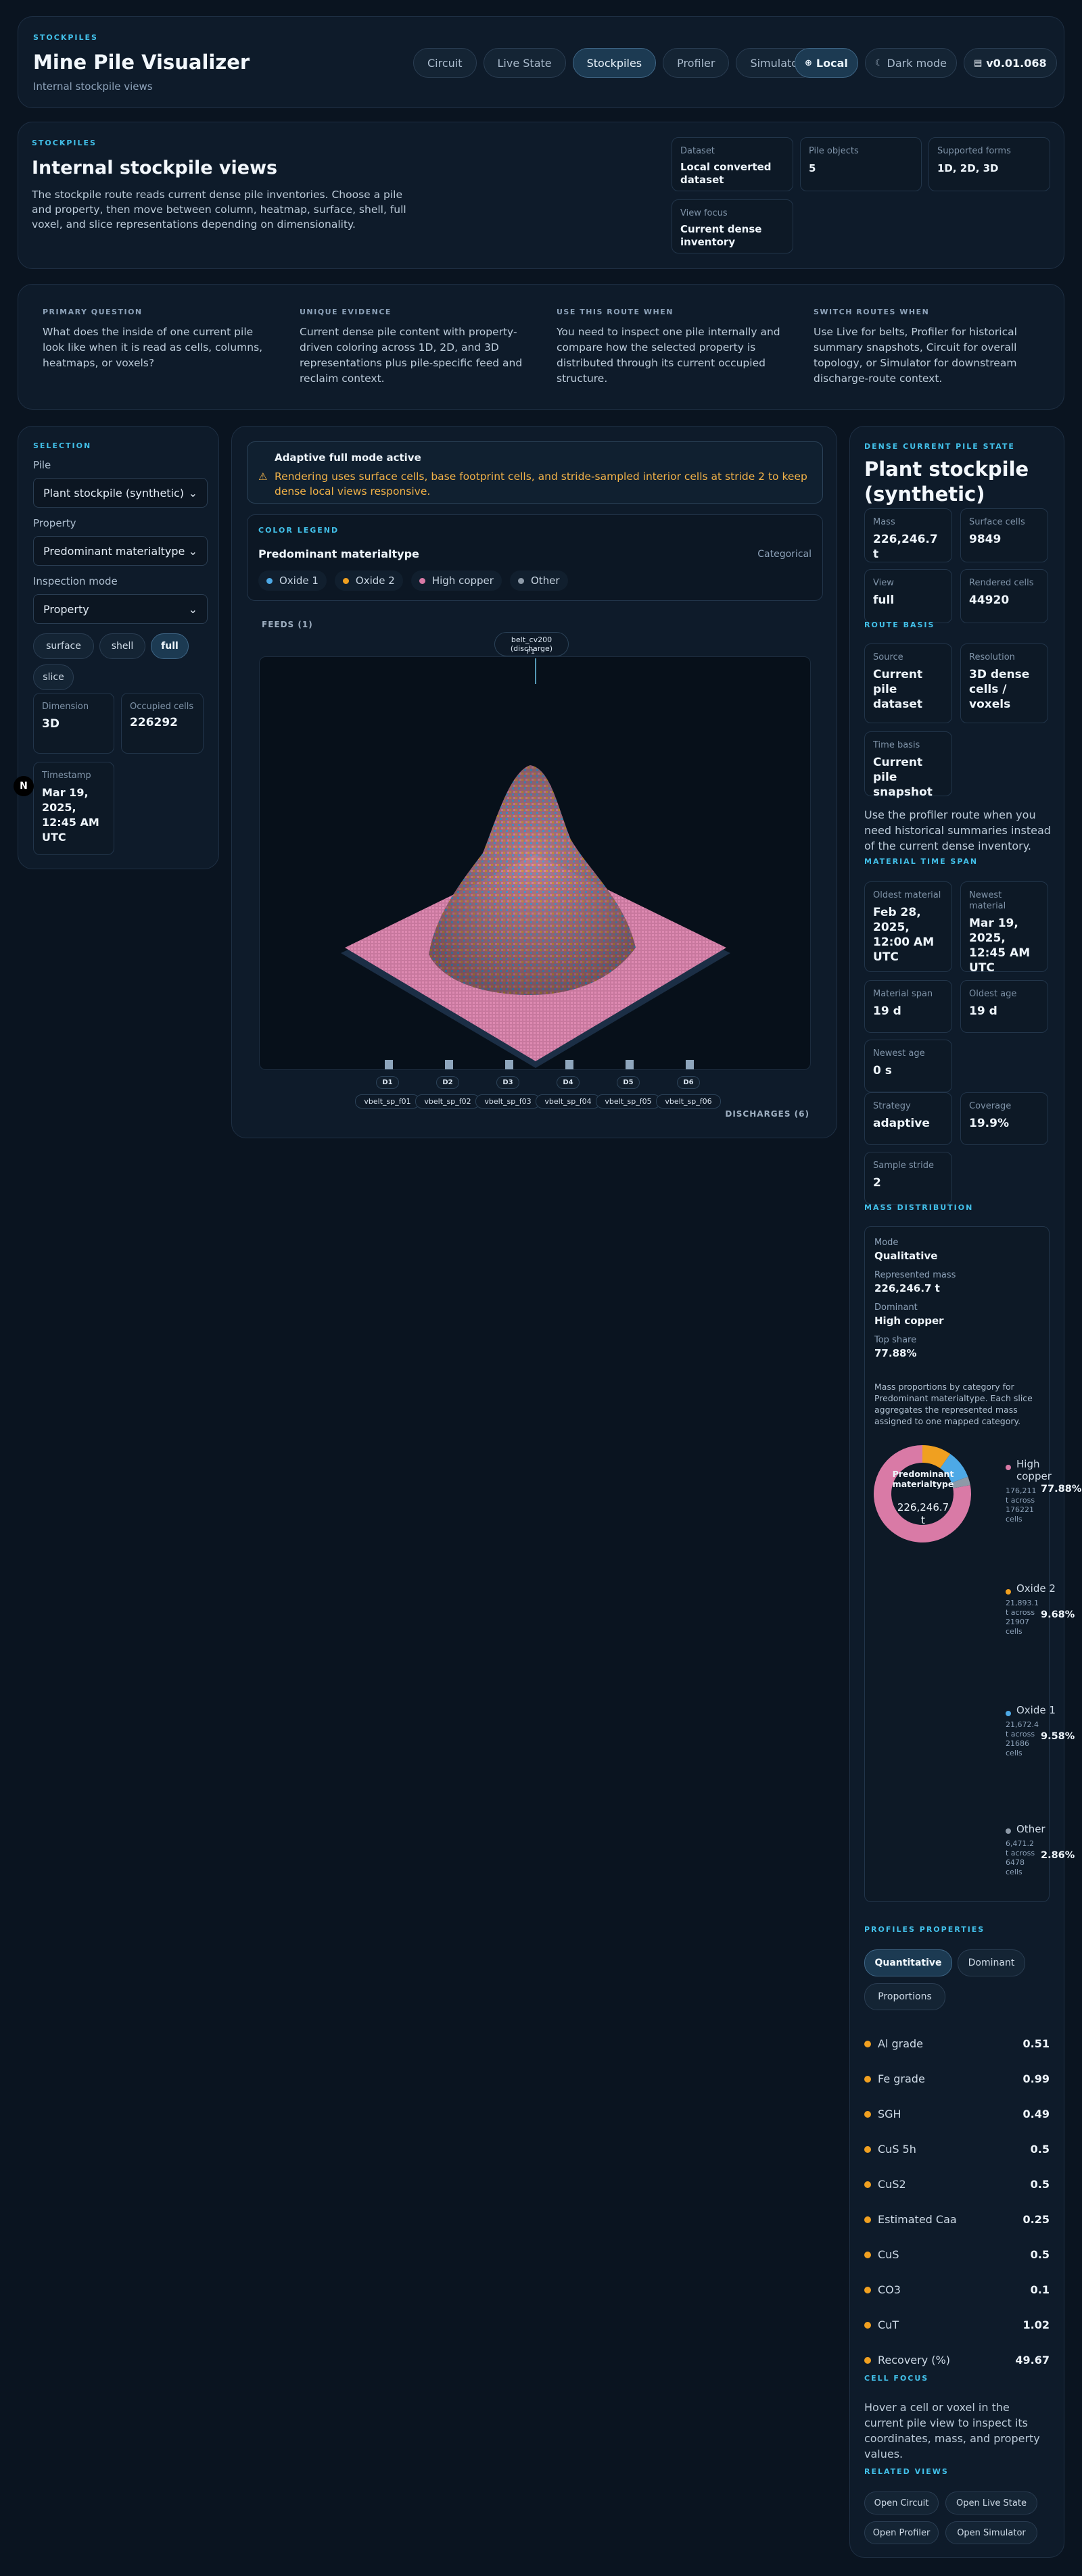 The width and height of the screenshot is (1082, 2576). What do you see at coordinates (732, 164) in the screenshot?
I see `metric-dataset: Dataset Local converted dataset` at bounding box center [732, 164].